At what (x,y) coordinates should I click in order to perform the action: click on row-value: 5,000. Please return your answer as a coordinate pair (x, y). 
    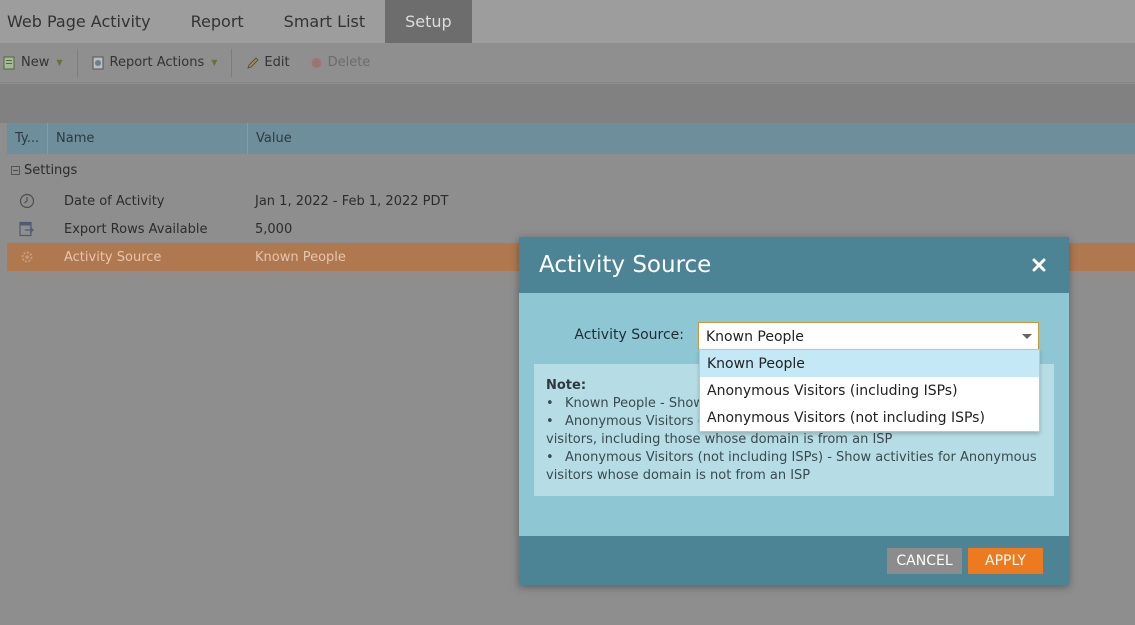
    Looking at the image, I should click on (274, 229).